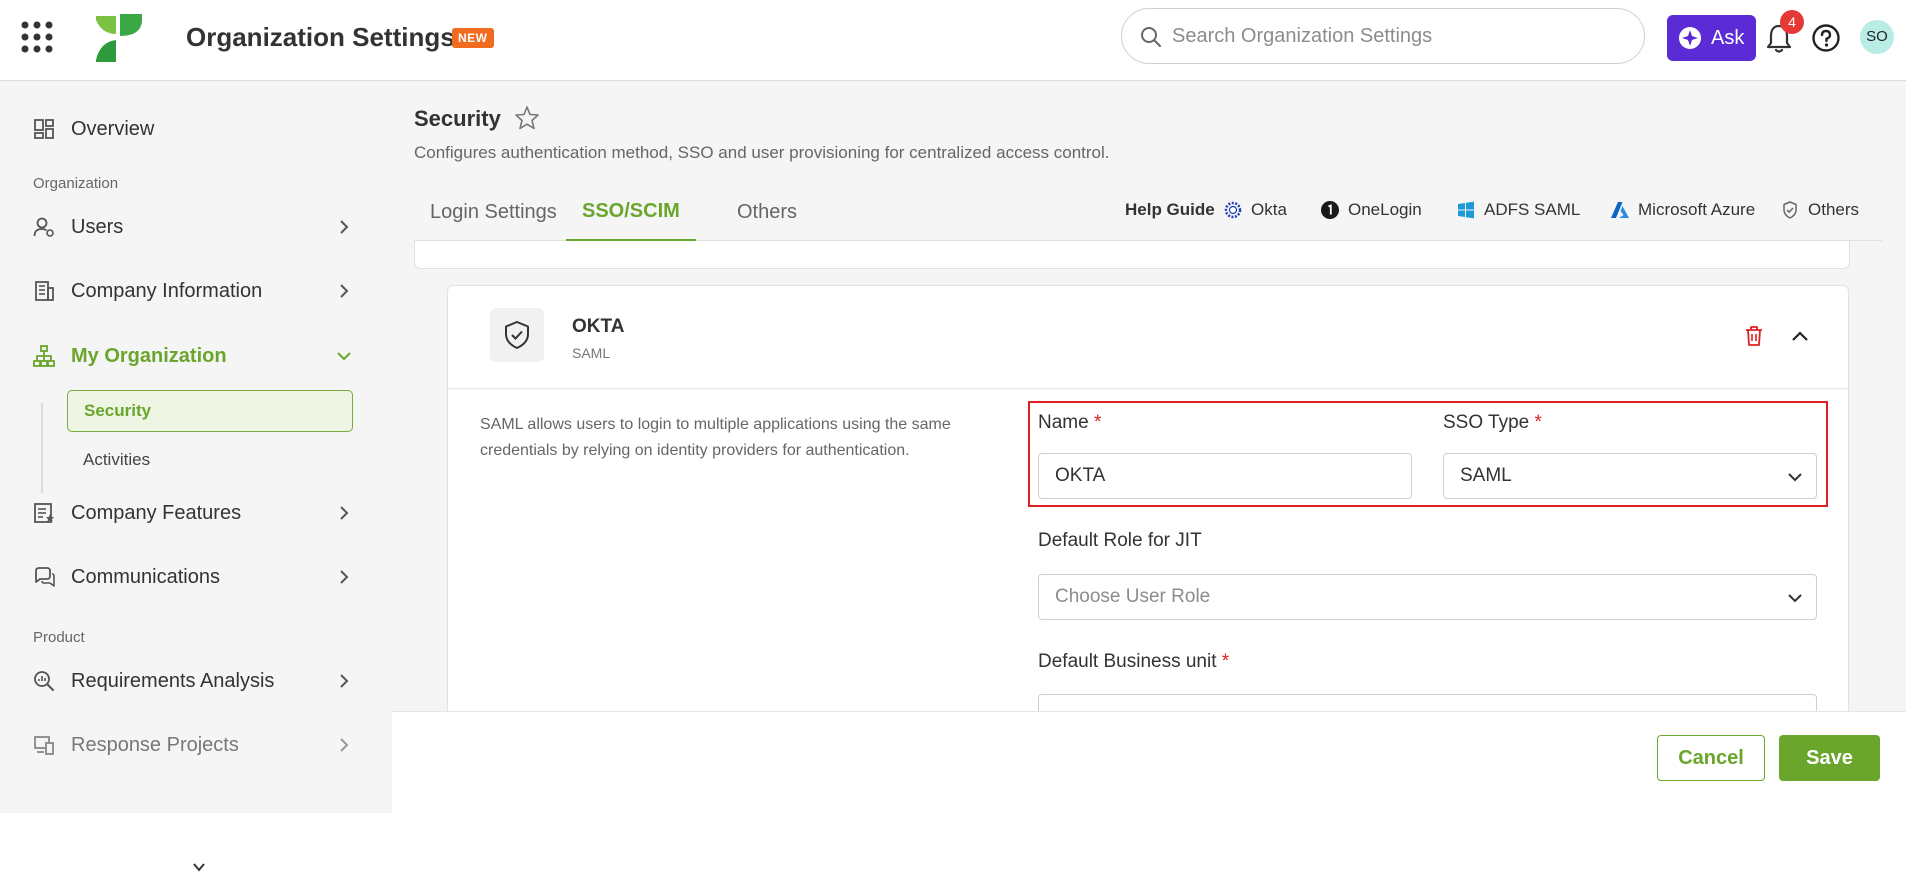 Image resolution: width=1906 pixels, height=883 pixels. What do you see at coordinates (1486, 475) in the screenshot?
I see `sso-type-value: SAML` at bounding box center [1486, 475].